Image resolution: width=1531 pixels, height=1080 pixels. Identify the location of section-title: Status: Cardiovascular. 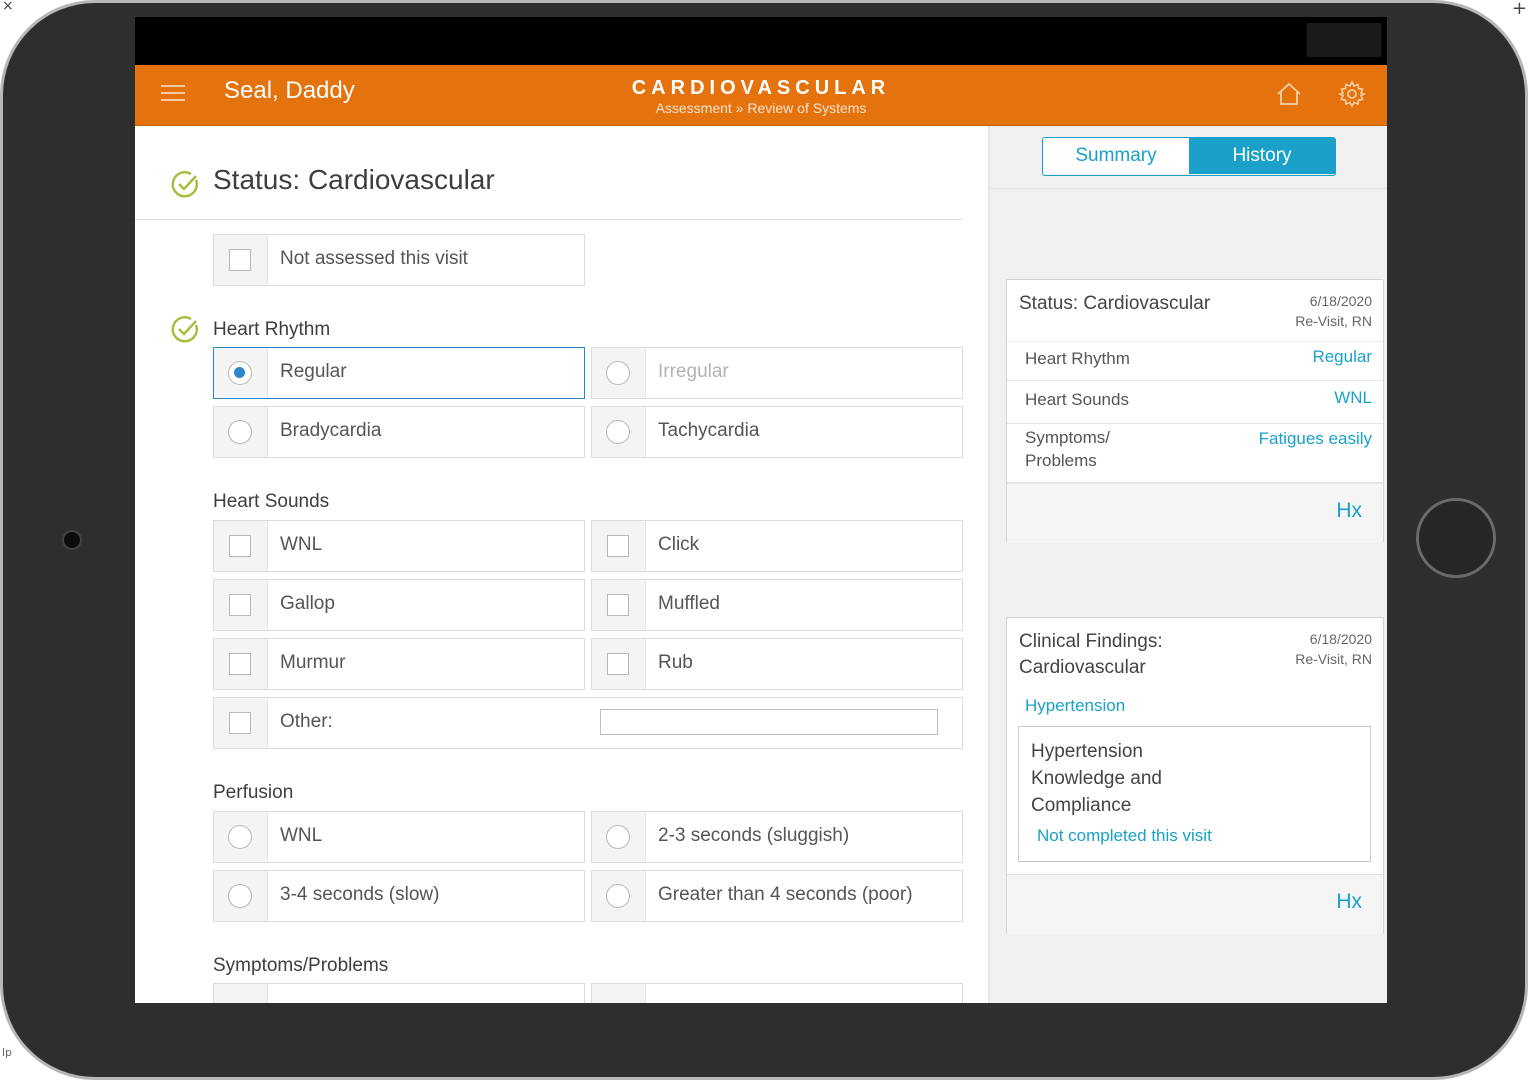
(354, 179).